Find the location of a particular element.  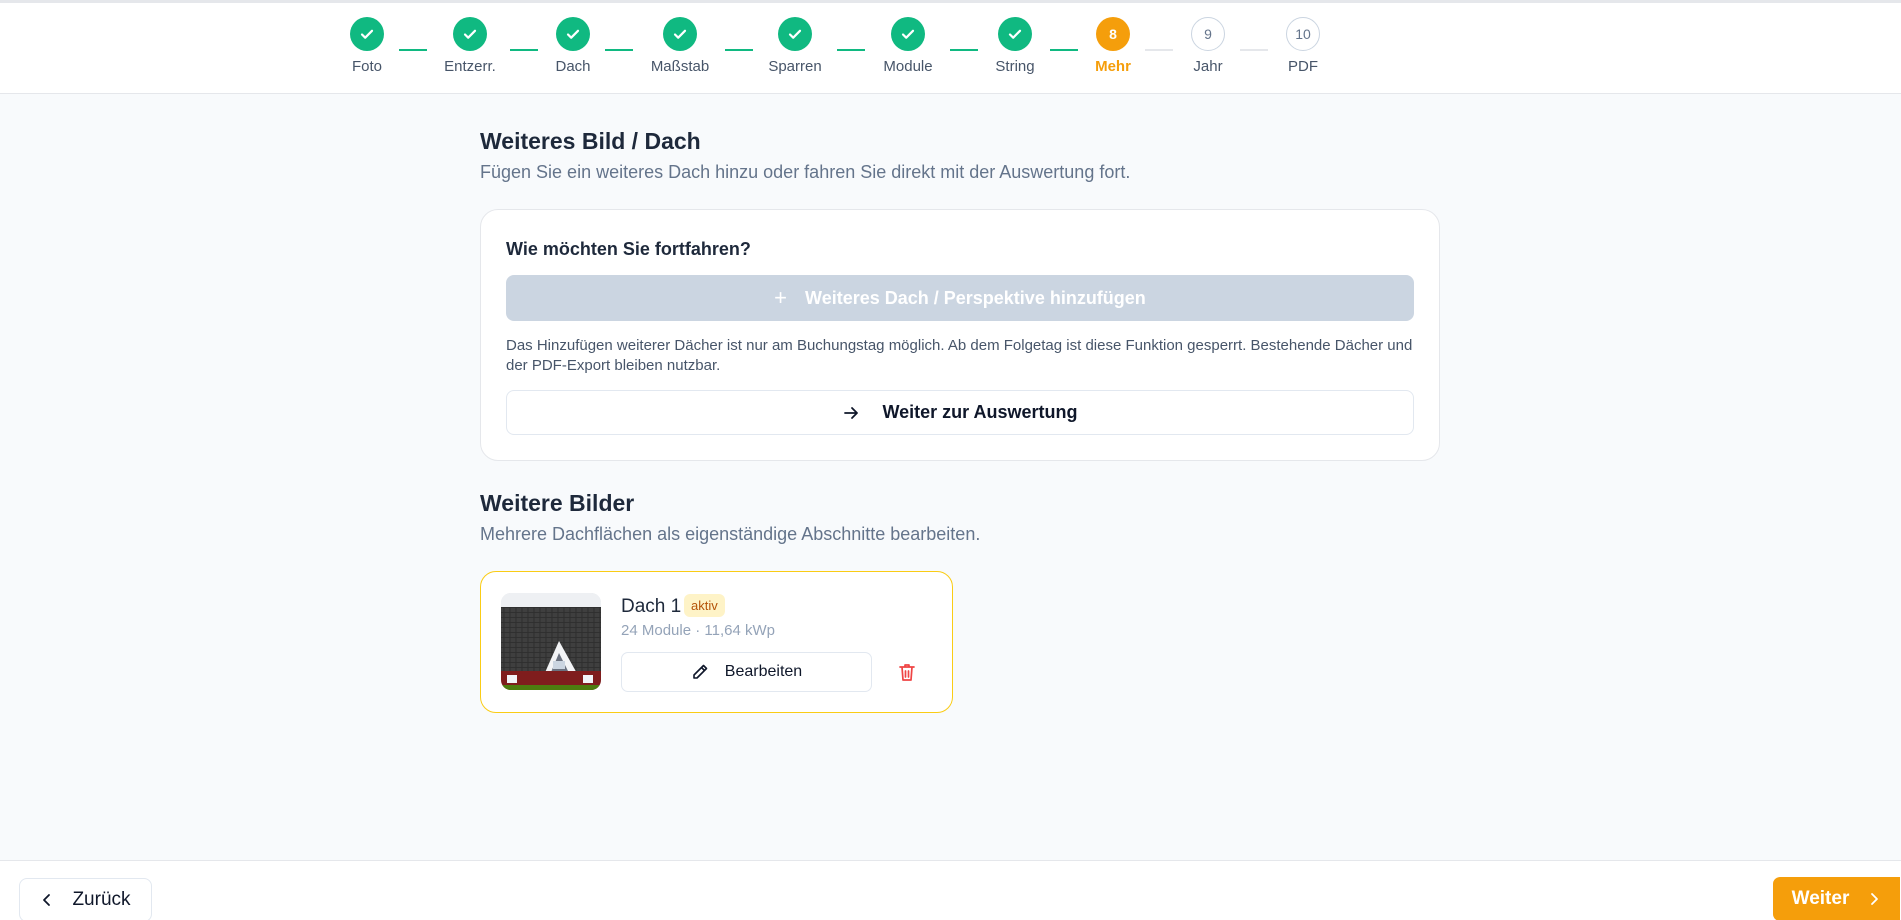

add-roof-button: + Weiteres Dach / Perspektive hinzufügen is located at coordinates (960, 298).